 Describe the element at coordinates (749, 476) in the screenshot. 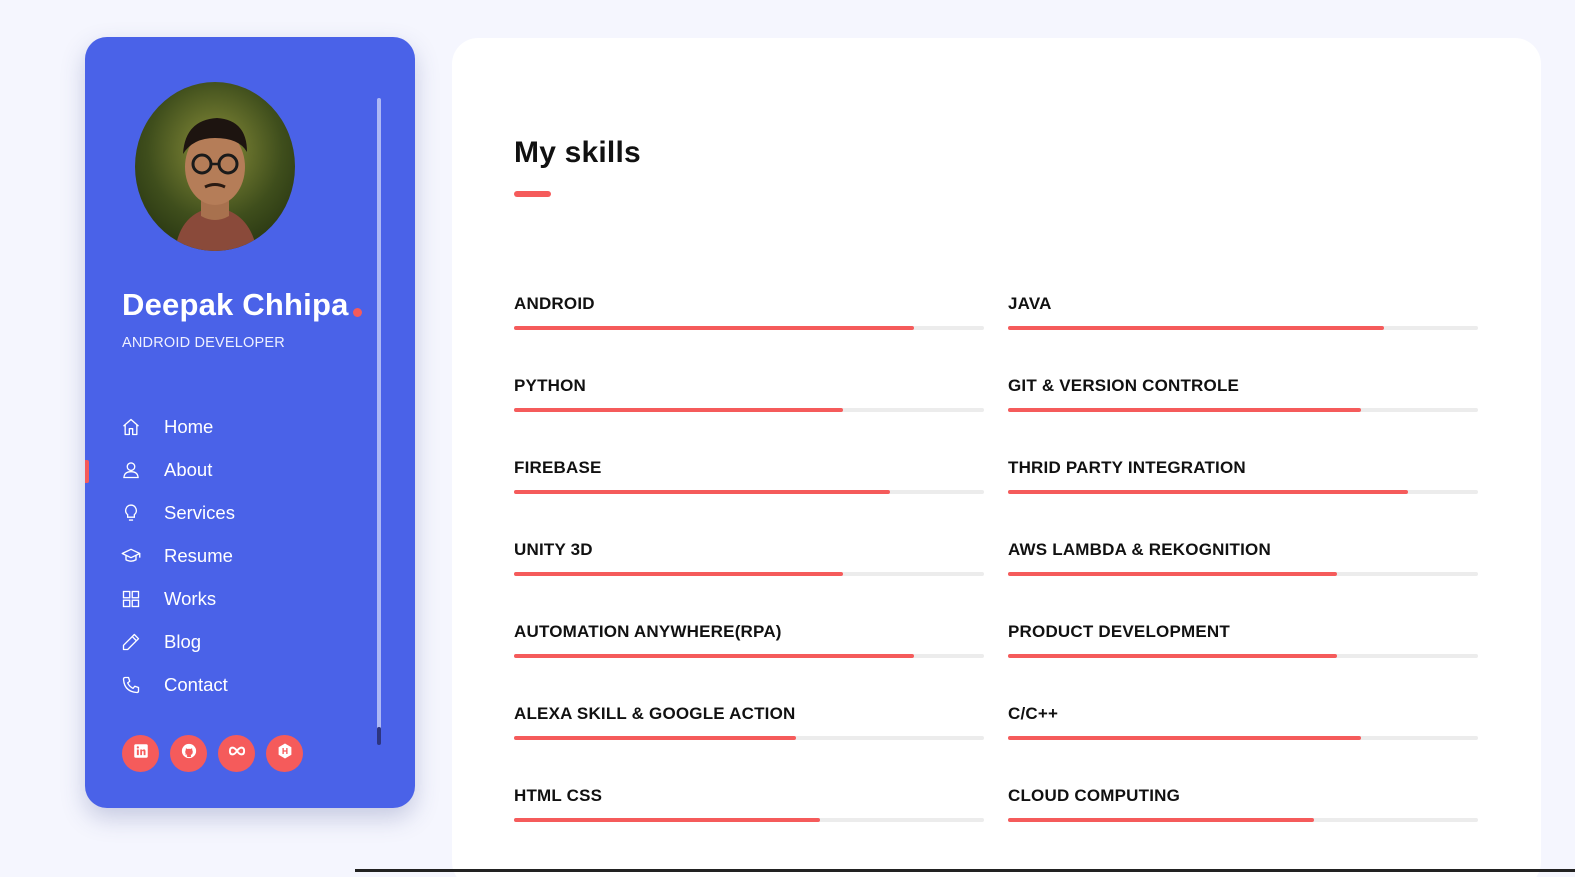

I see `skill-item: FIREBASE` at that location.